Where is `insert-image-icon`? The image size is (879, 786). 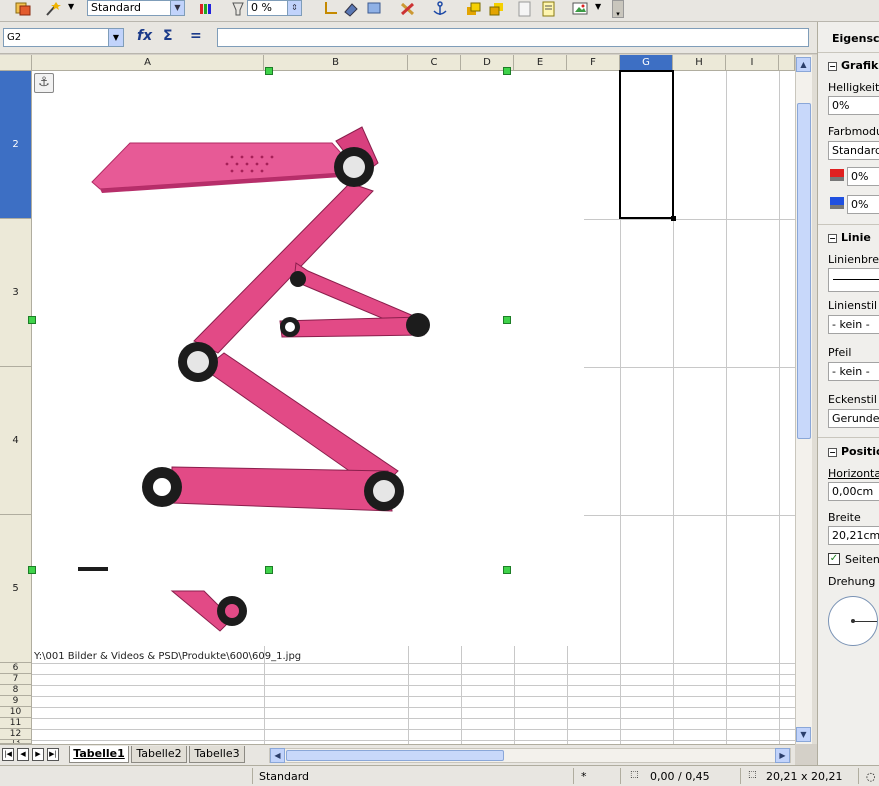 insert-image-icon is located at coordinates (581, 9).